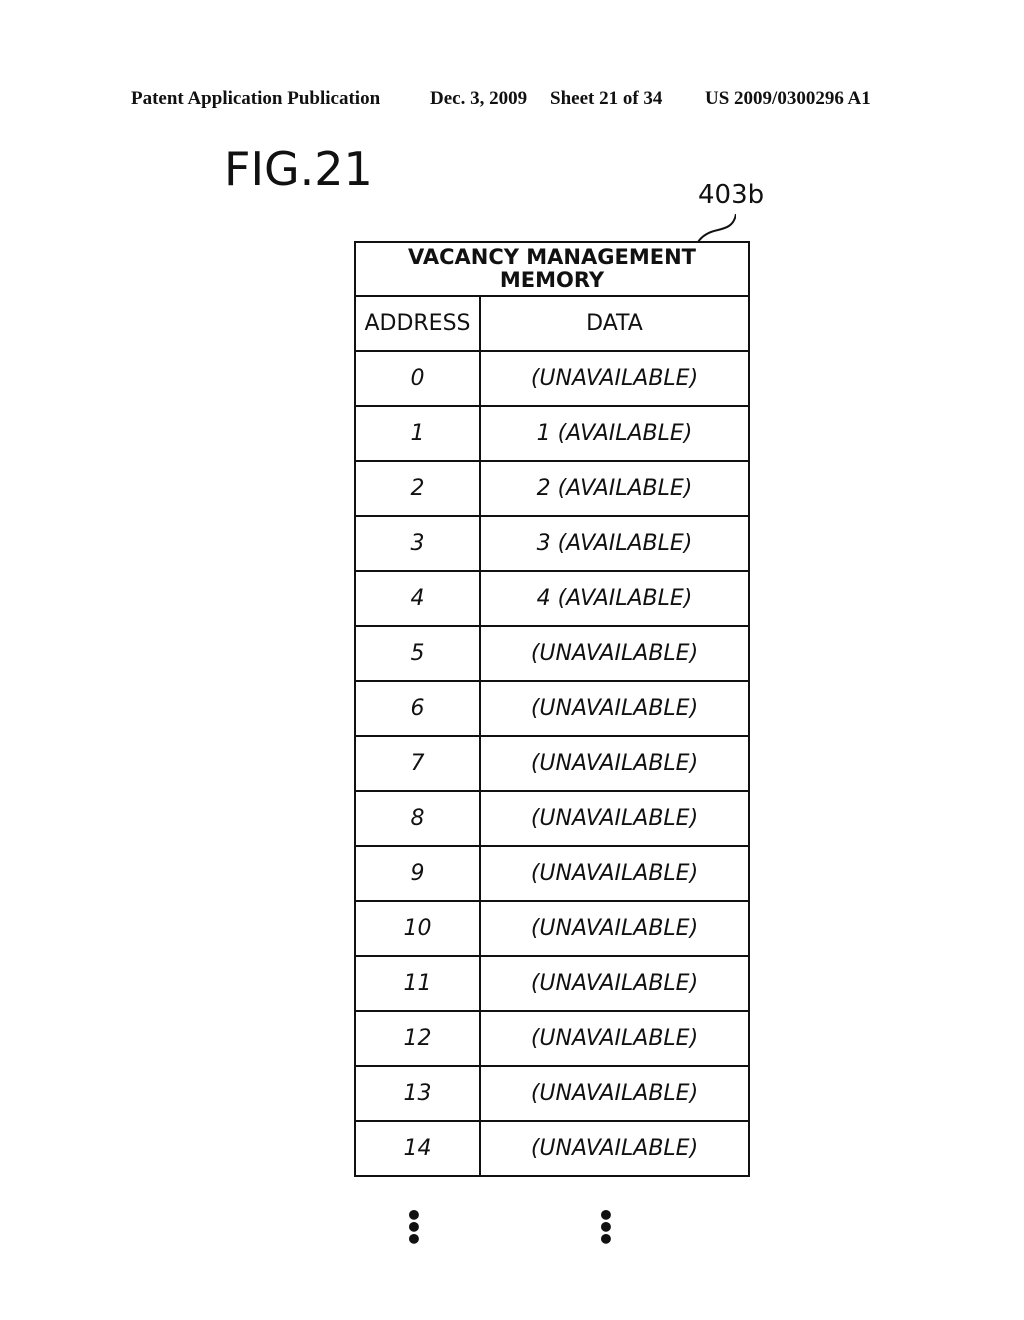 This screenshot has height=1320, width=1024. I want to click on address-cell: 13, so click(417, 1093).